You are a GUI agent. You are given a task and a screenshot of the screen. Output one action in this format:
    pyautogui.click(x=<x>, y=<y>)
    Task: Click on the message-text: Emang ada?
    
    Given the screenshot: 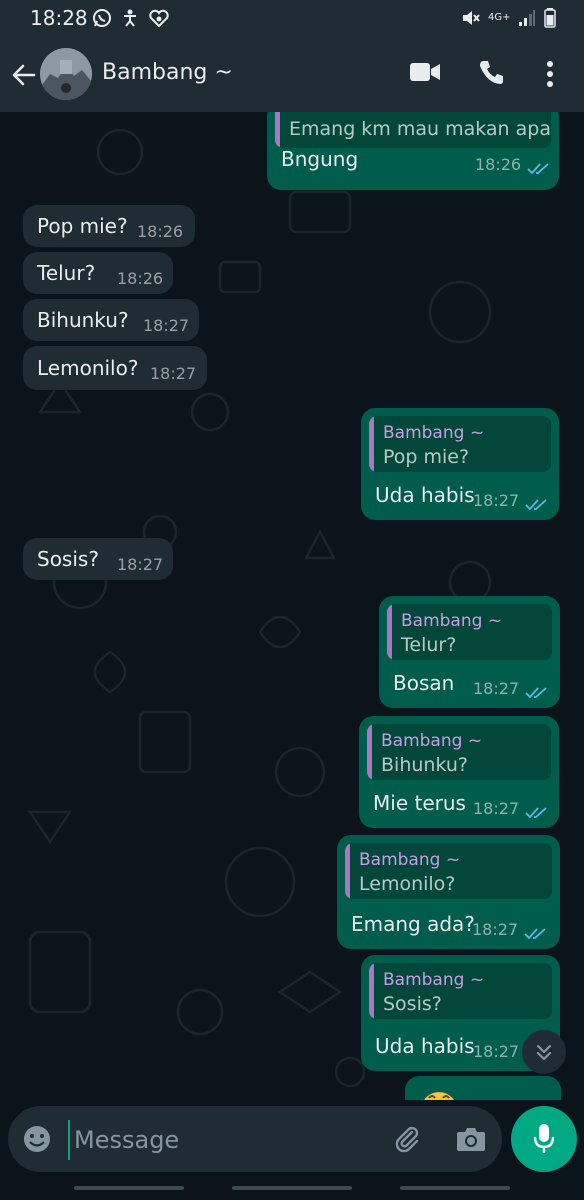 What is the action you would take?
    pyautogui.click(x=413, y=924)
    